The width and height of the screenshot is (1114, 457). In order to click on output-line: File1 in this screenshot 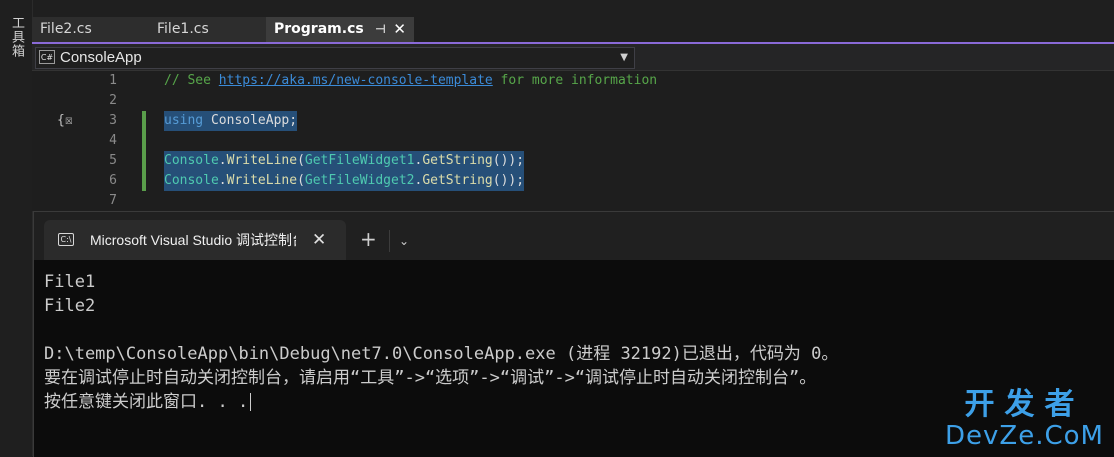, I will do `click(70, 282)`.